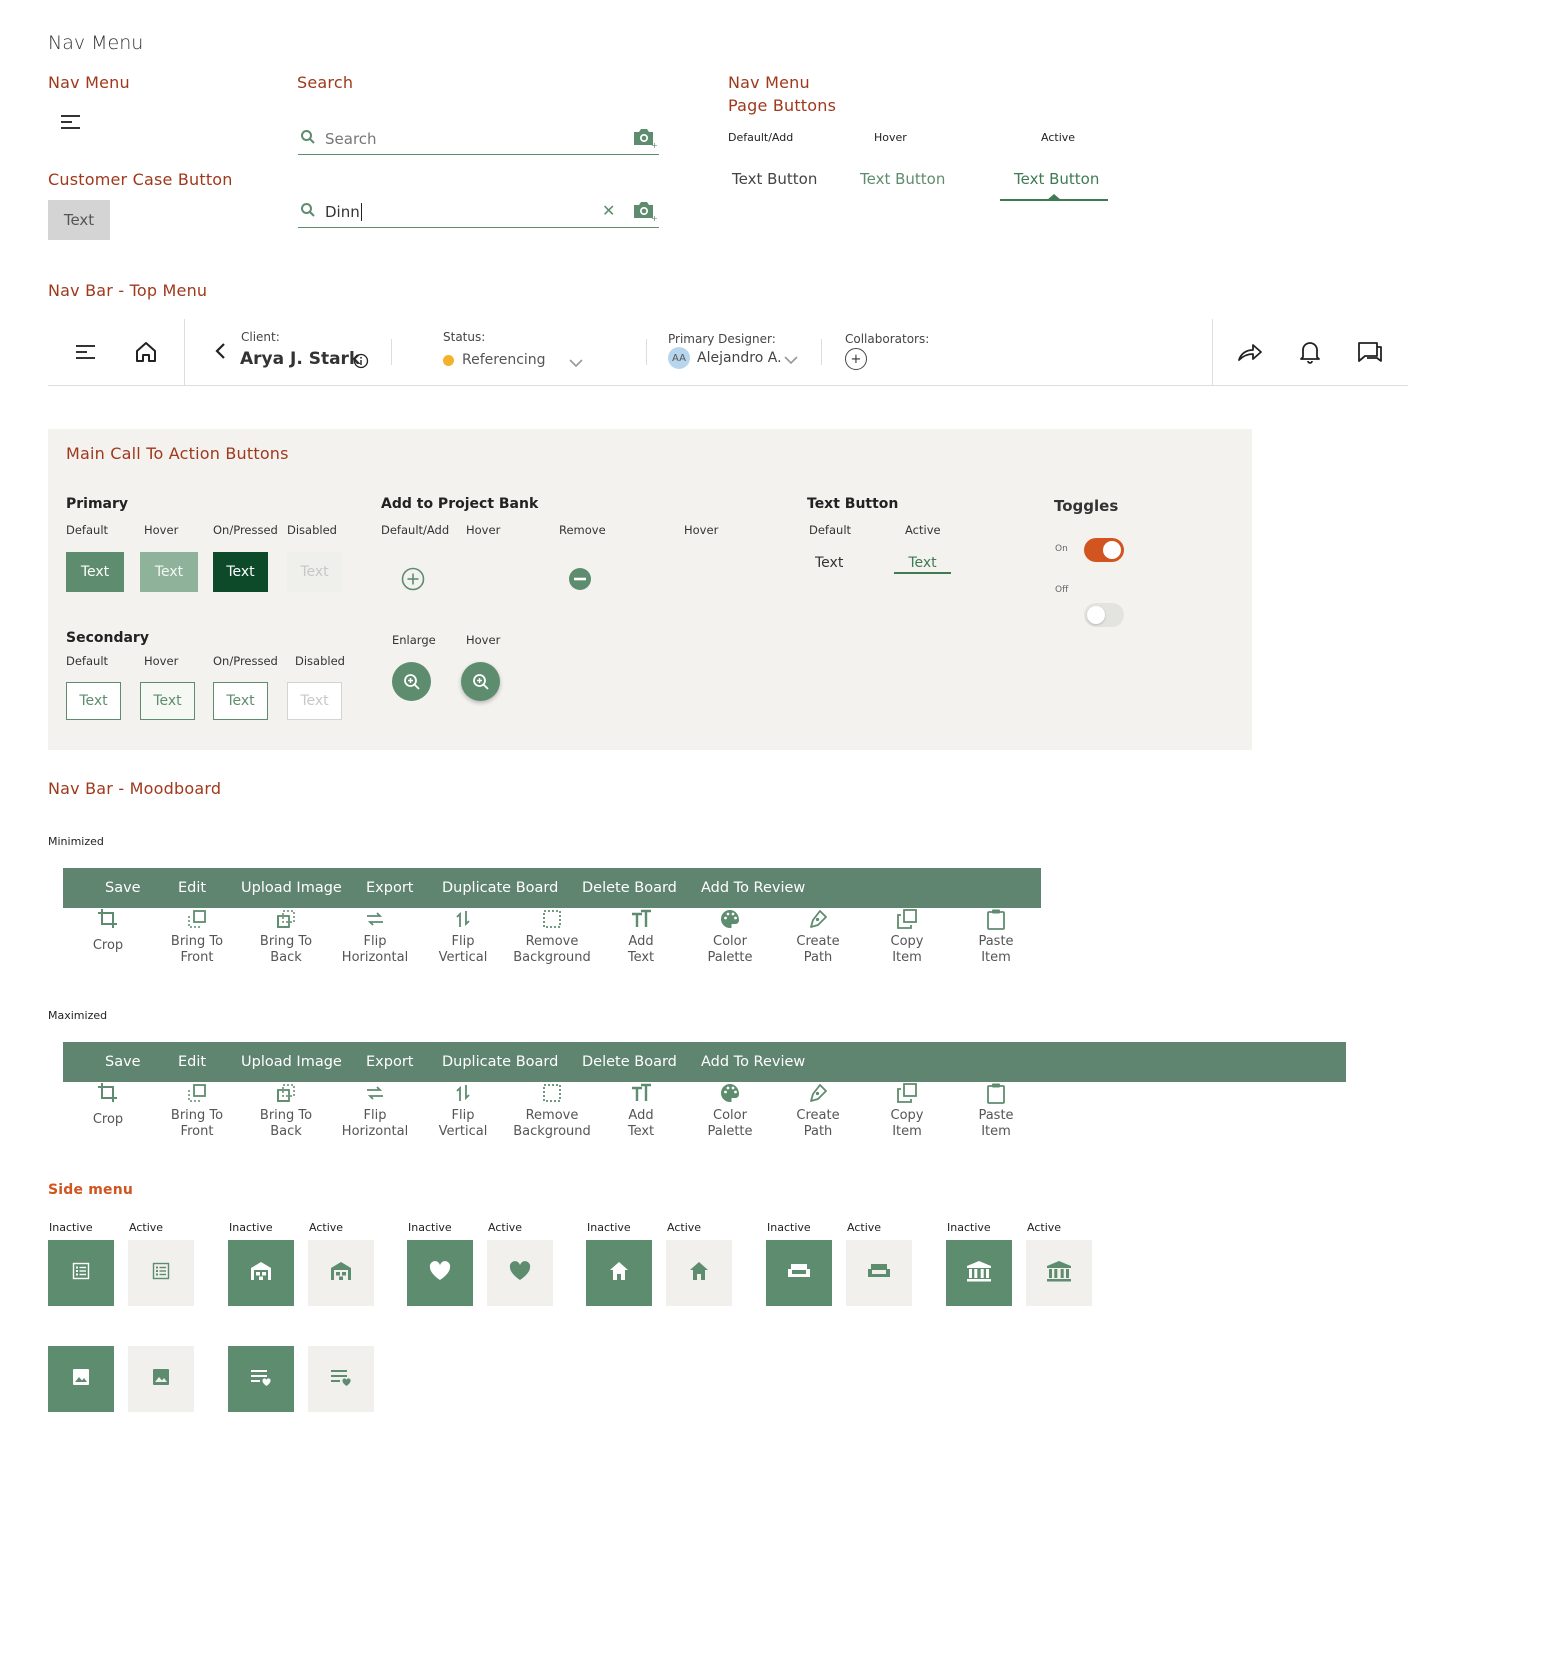 The width and height of the screenshot is (1542, 1661). Describe the element at coordinates (300, 359) in the screenshot. I see `client-name: Arya J. Stark` at that location.